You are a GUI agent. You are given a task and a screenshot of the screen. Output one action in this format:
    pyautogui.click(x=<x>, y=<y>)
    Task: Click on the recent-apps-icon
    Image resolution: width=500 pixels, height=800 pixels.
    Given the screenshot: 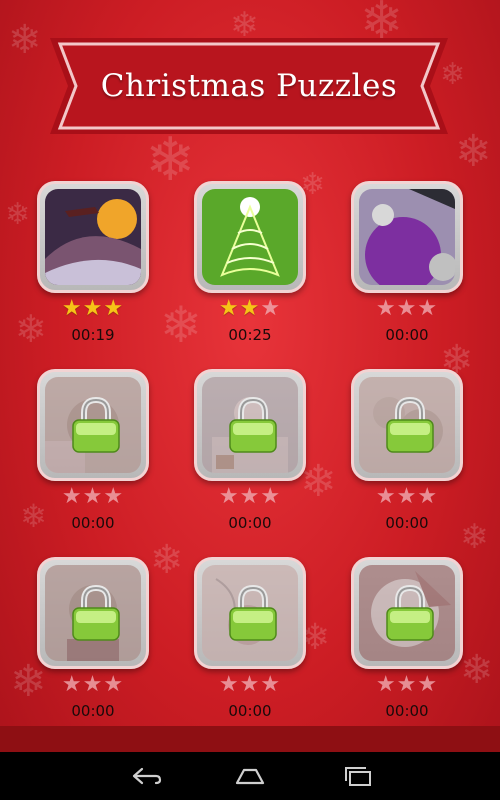 What is the action you would take?
    pyautogui.click(x=358, y=776)
    